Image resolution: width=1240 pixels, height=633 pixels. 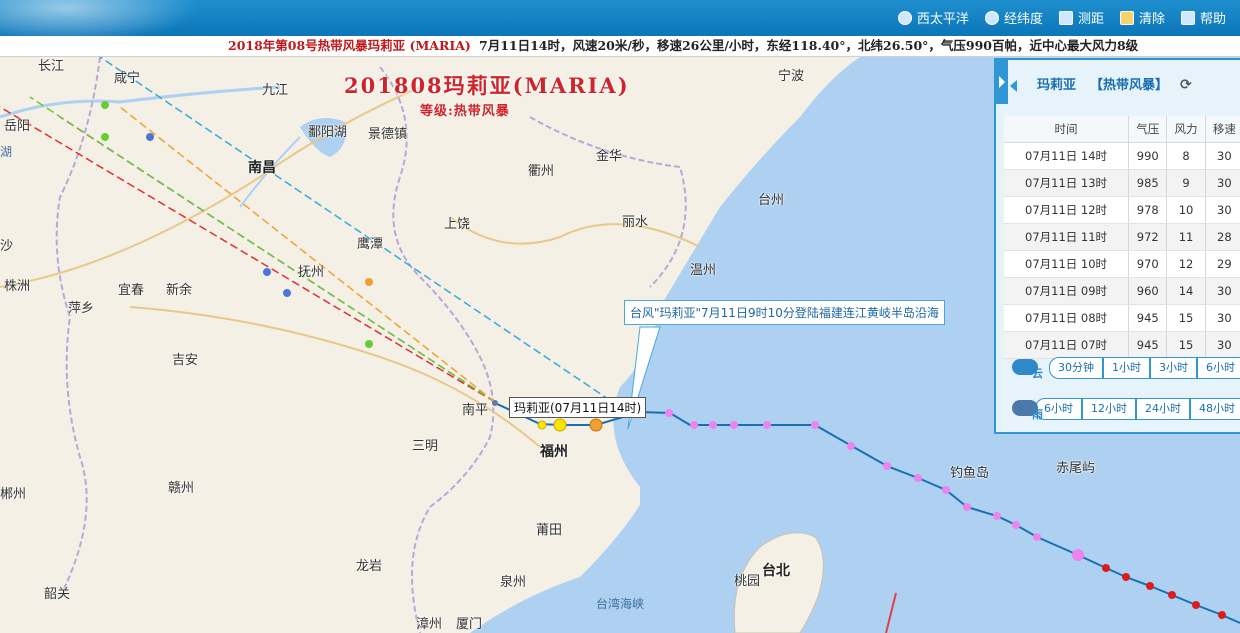 I want to click on rain-48h-button: 48小时, so click(x=1215, y=409).